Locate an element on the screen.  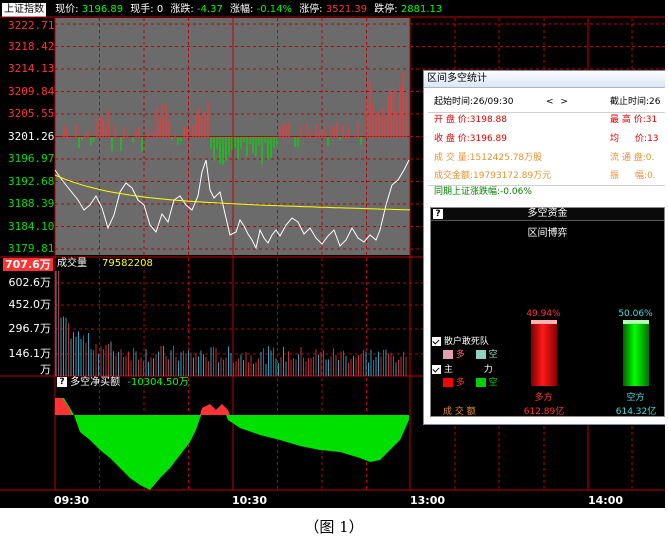
volume-tick-label: 万 is located at coordinates (45, 369).